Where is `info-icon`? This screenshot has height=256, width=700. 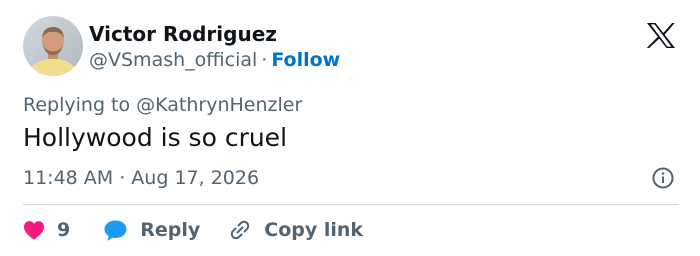
info-icon is located at coordinates (663, 178).